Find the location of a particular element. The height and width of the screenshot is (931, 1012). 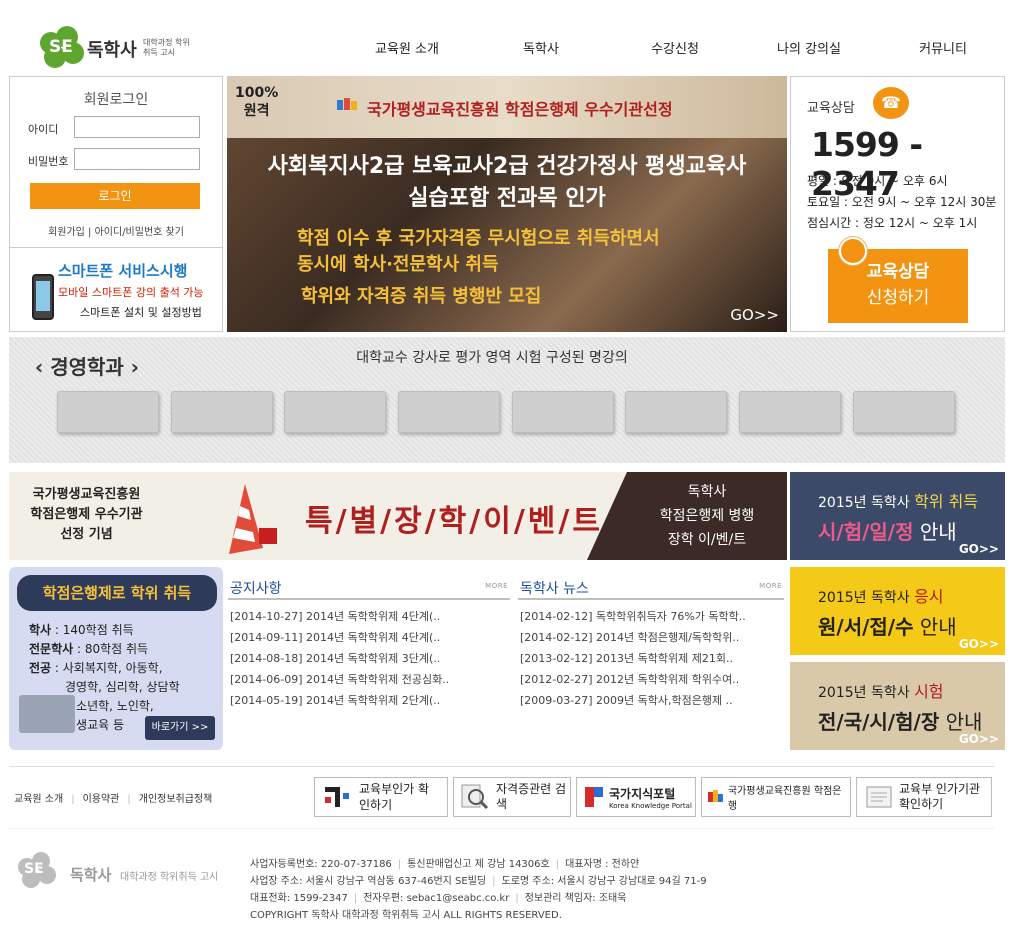

exam-schedule-banner: 2015년 독학사 학위 취득 시/험/일/정 안내 GO>> is located at coordinates (897, 516).